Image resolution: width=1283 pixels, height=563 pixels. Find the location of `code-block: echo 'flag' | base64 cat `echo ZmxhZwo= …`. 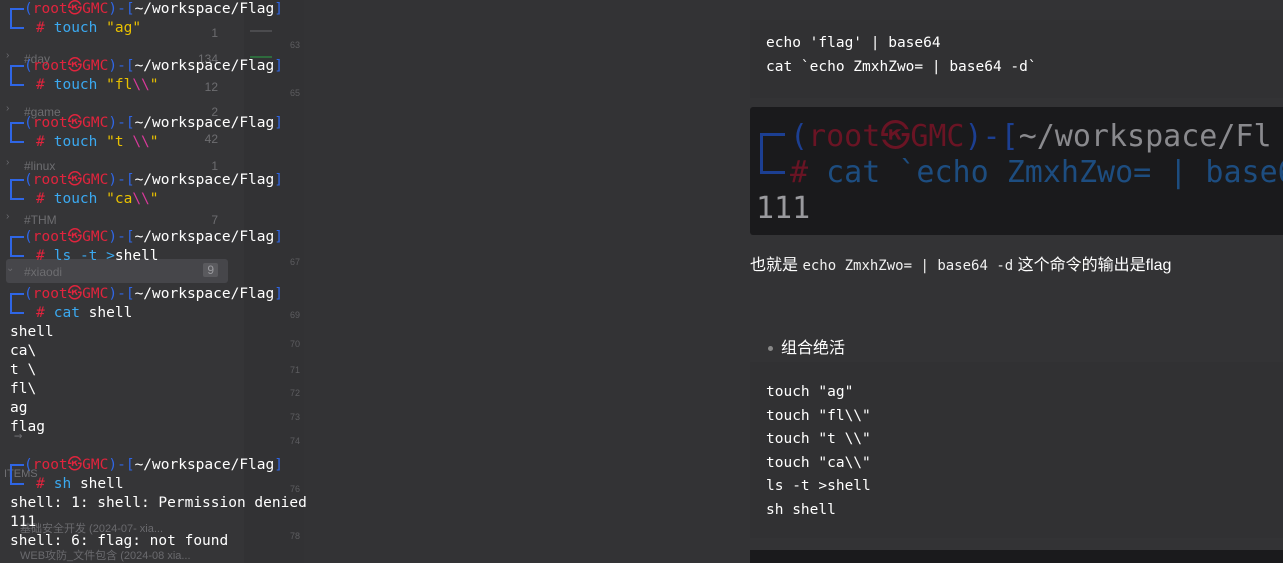

code-block: echo 'flag' | base64 cat `echo ZmxhZwo= … is located at coordinates (1016, 59).